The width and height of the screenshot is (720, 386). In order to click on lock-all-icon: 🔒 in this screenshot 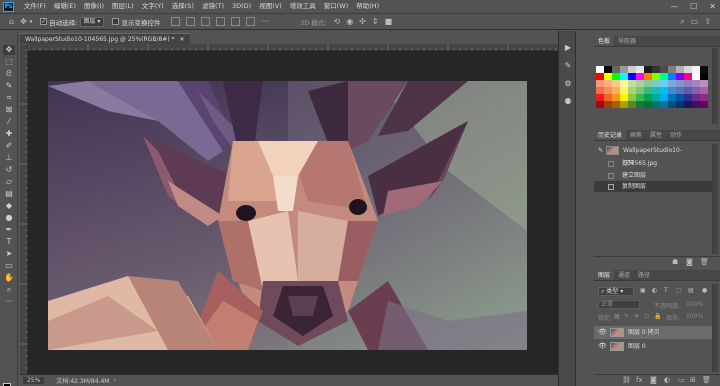, I will do `click(657, 316)`.